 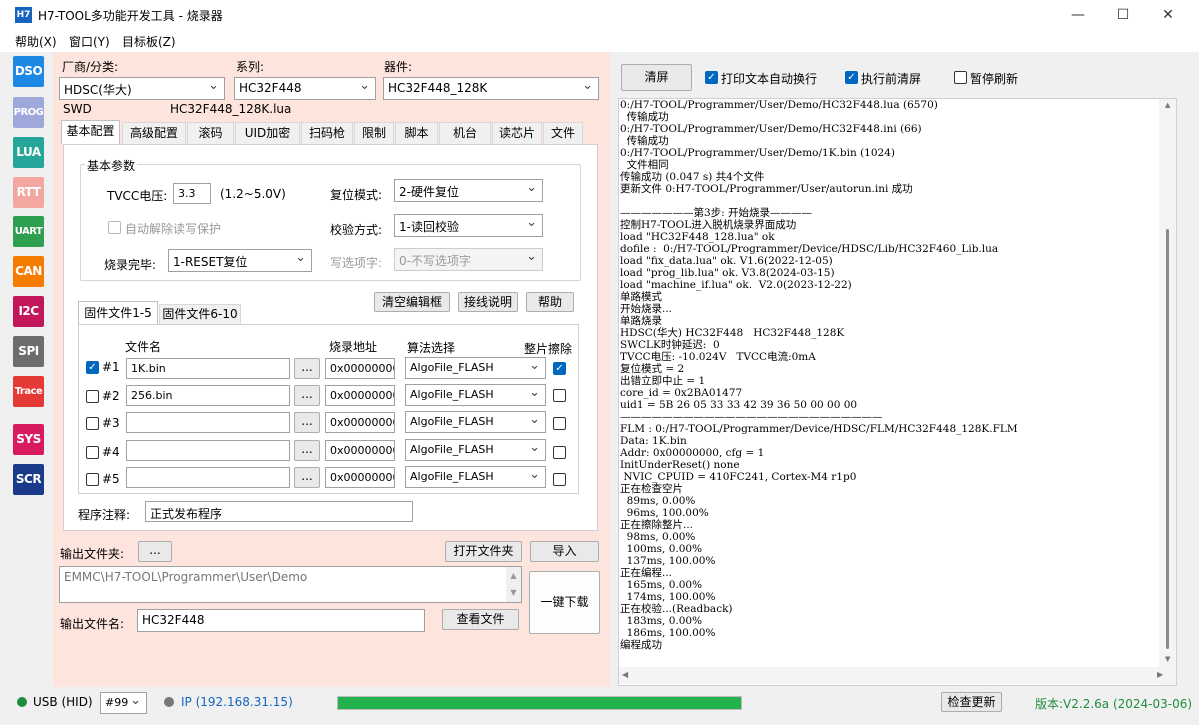 I want to click on row2-algorithm-select: AlgoFile_FLASH, so click(x=475, y=395).